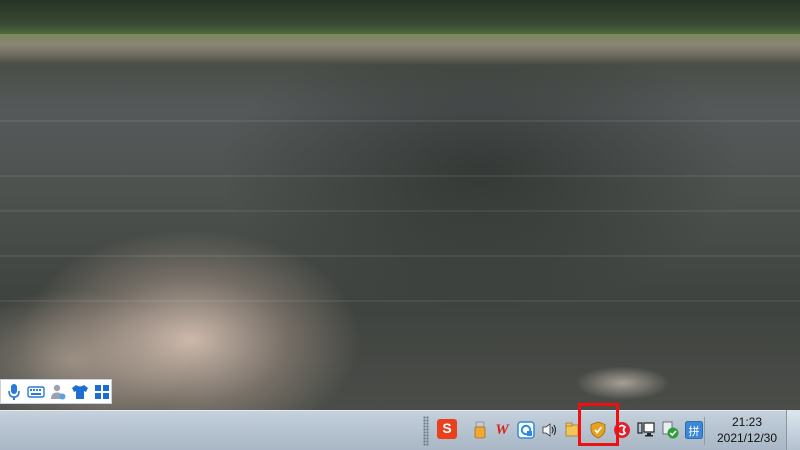 The height and width of the screenshot is (450, 800). I want to click on volume-icon, so click(550, 430).